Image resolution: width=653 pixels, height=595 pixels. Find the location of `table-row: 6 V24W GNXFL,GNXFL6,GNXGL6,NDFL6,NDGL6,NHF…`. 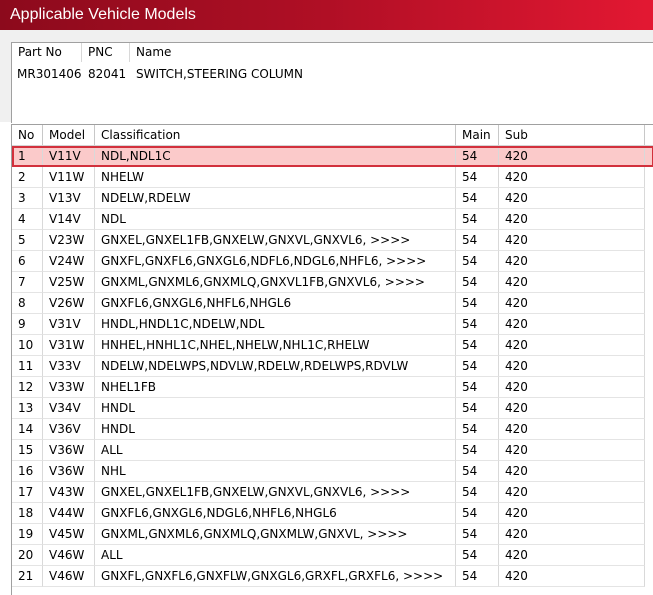

table-row: 6 V24W GNXFL,GNXFL6,GNXGL6,NDFL6,NDGL6,NHF… is located at coordinates (332, 261).